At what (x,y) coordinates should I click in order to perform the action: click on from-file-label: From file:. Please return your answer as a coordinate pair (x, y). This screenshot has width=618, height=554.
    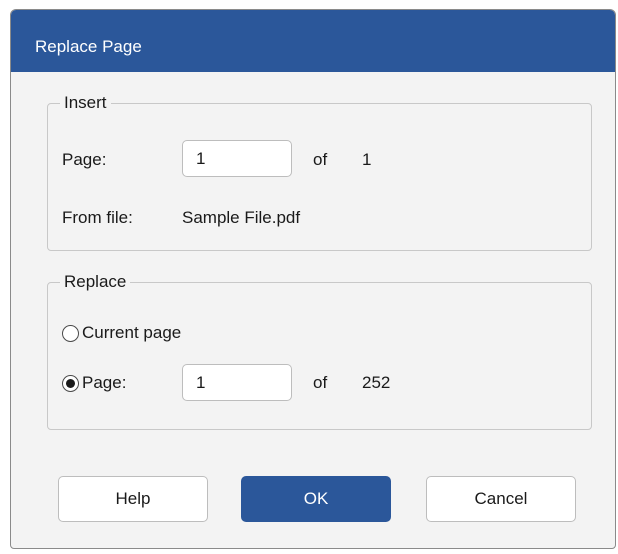
    Looking at the image, I should click on (97, 217).